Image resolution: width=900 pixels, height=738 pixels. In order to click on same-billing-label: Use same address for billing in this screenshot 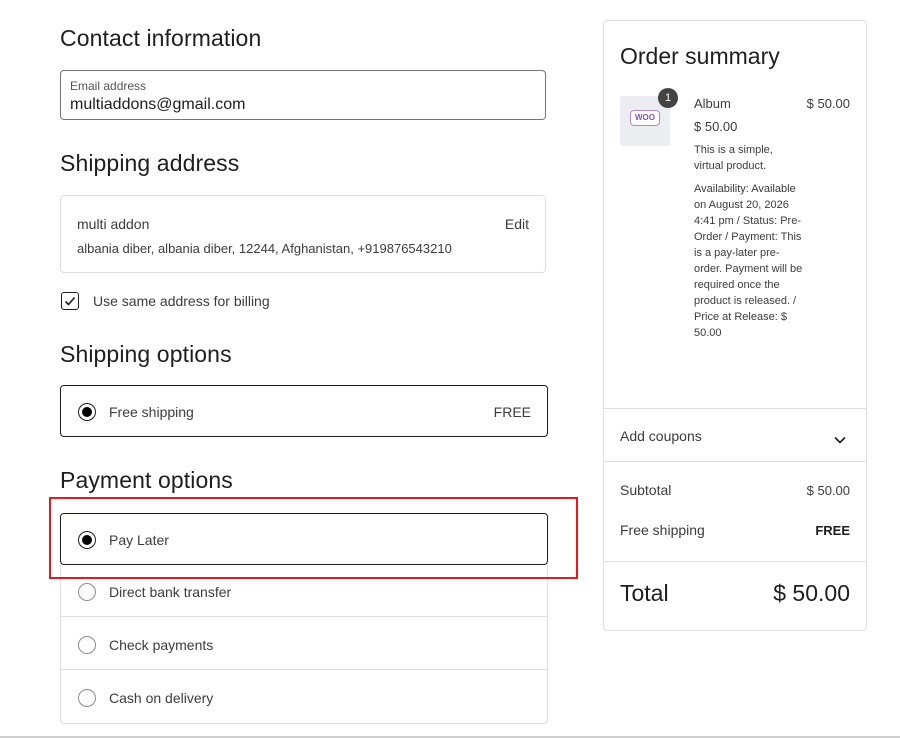, I will do `click(181, 301)`.